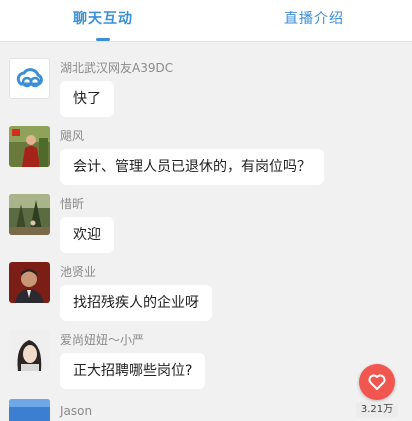  Describe the element at coordinates (72, 204) in the screenshot. I see `username: 惜昕` at that location.